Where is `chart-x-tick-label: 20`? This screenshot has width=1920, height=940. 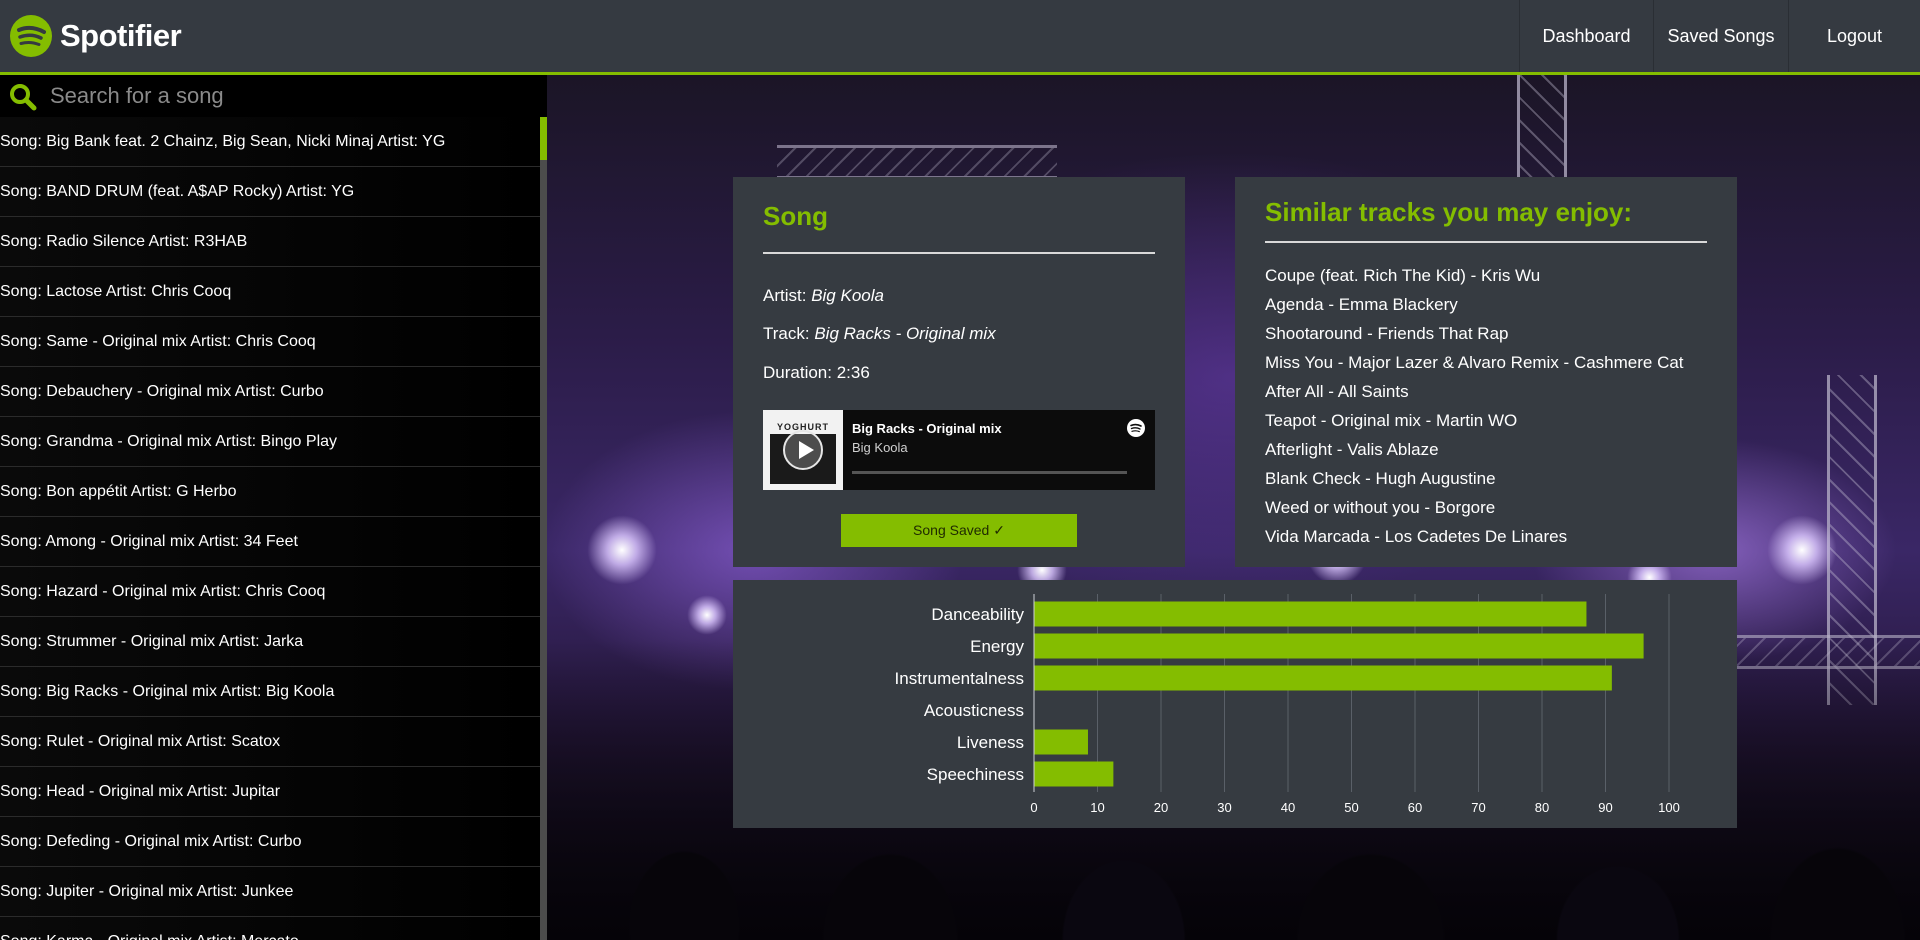 chart-x-tick-label: 20 is located at coordinates (1161, 807).